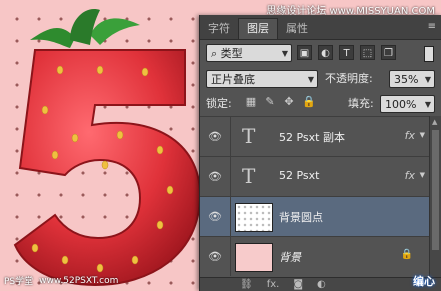  What do you see at coordinates (325, 52) in the screenshot?
I see `adjustment-filter-icon: ◐` at bounding box center [325, 52].